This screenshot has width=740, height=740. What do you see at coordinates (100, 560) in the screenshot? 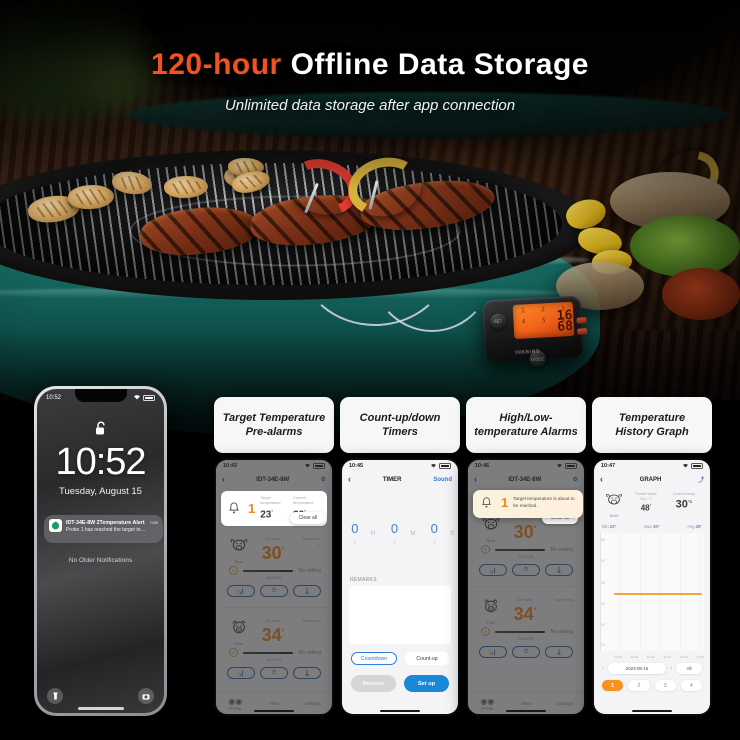
I see `no-older-notifications-label: No Older Notifications` at bounding box center [100, 560].